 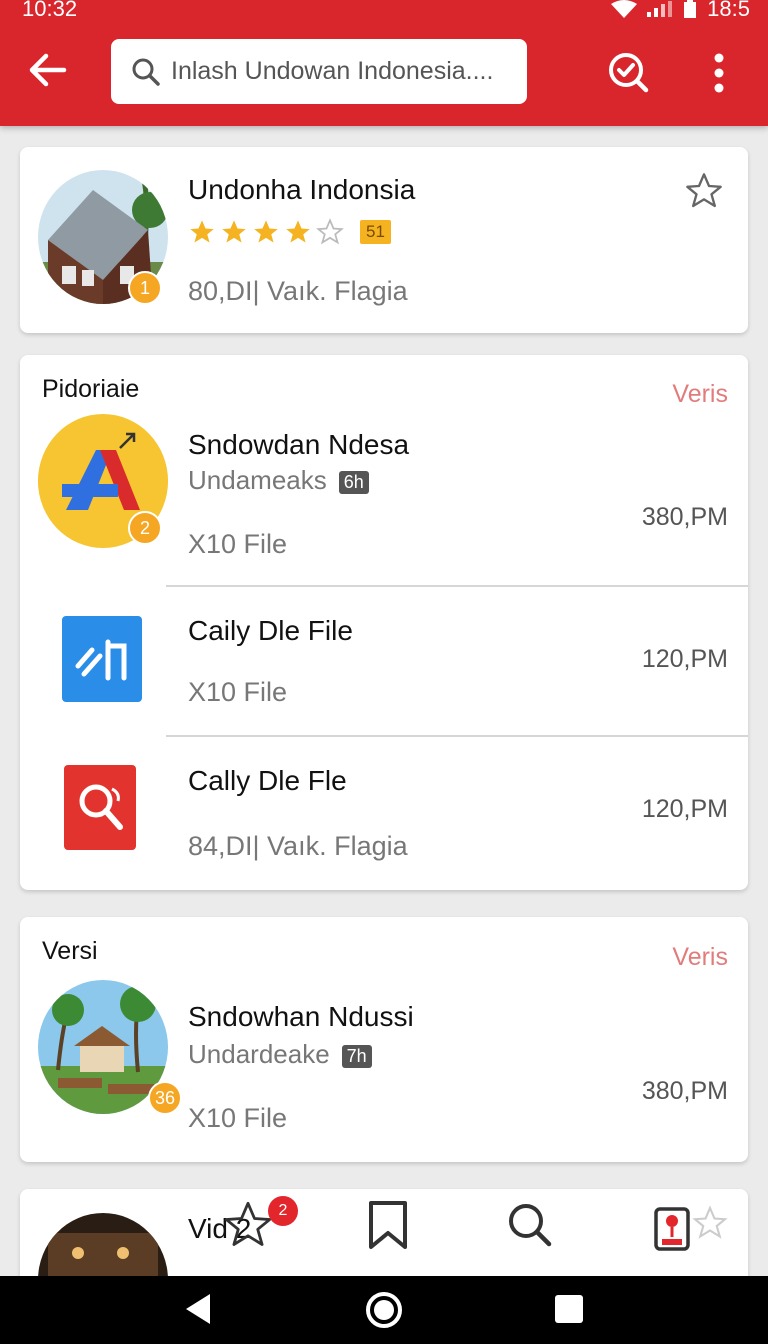 I want to click on item-title: Sndowdan Ndesa, so click(x=299, y=444).